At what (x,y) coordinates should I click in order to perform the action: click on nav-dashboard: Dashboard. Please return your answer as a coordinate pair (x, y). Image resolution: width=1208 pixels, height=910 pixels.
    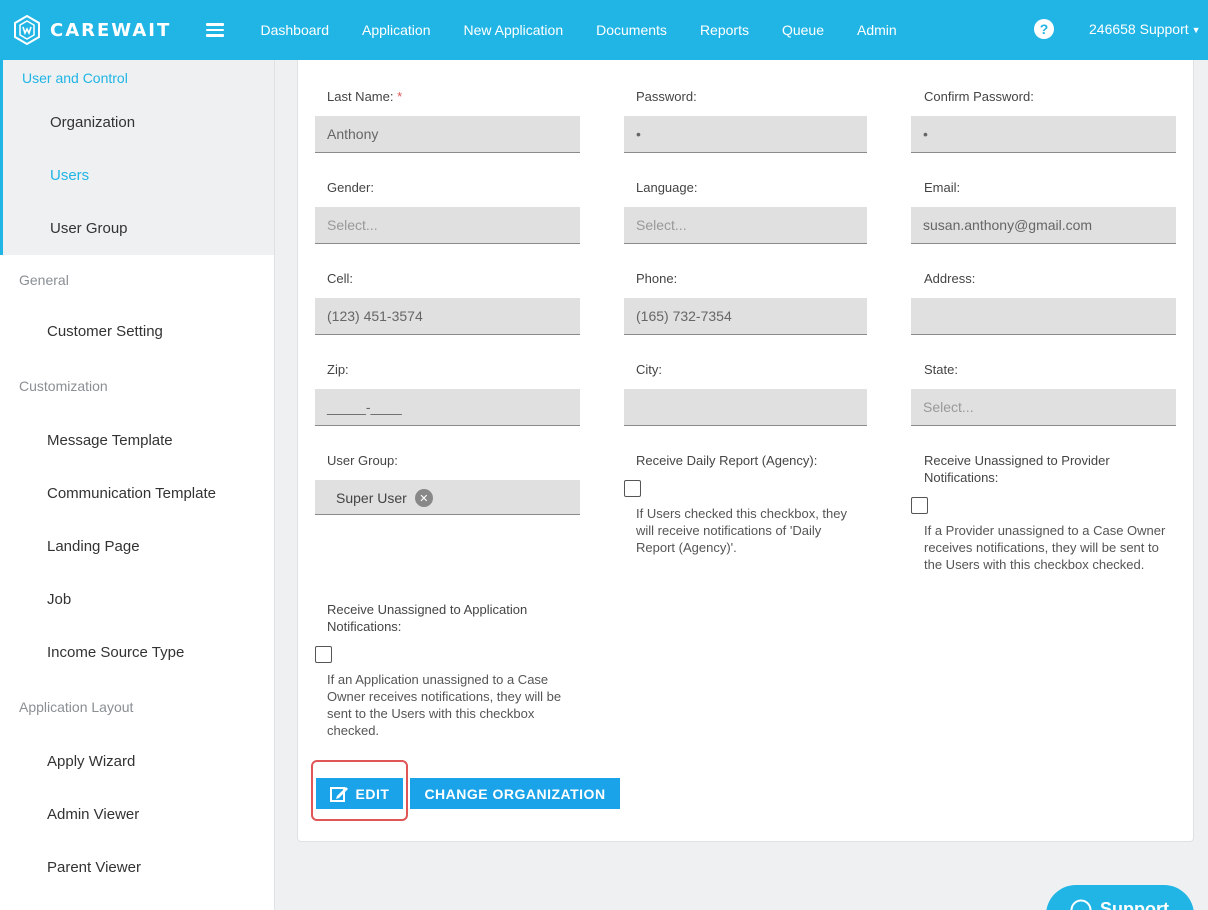
    Looking at the image, I should click on (295, 30).